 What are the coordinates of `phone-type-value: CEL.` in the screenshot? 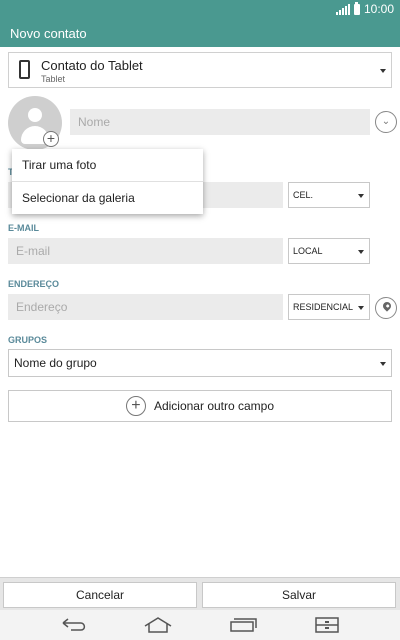 It's located at (303, 195).